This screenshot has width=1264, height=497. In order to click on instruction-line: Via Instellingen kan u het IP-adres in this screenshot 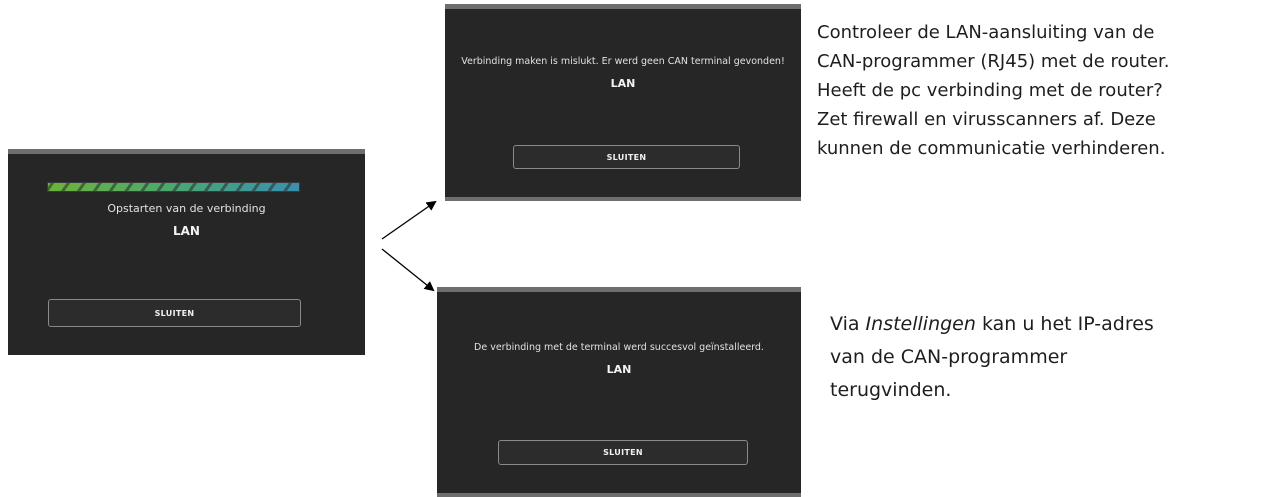, I will do `click(1040, 324)`.